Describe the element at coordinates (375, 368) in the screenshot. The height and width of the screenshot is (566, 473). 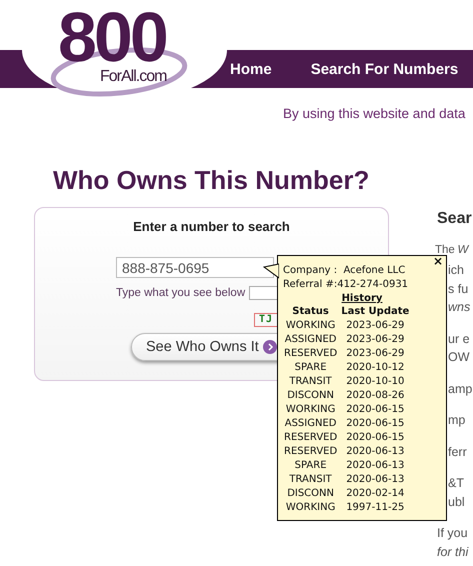
I see `table-cell-text: 2020-10-12` at that location.